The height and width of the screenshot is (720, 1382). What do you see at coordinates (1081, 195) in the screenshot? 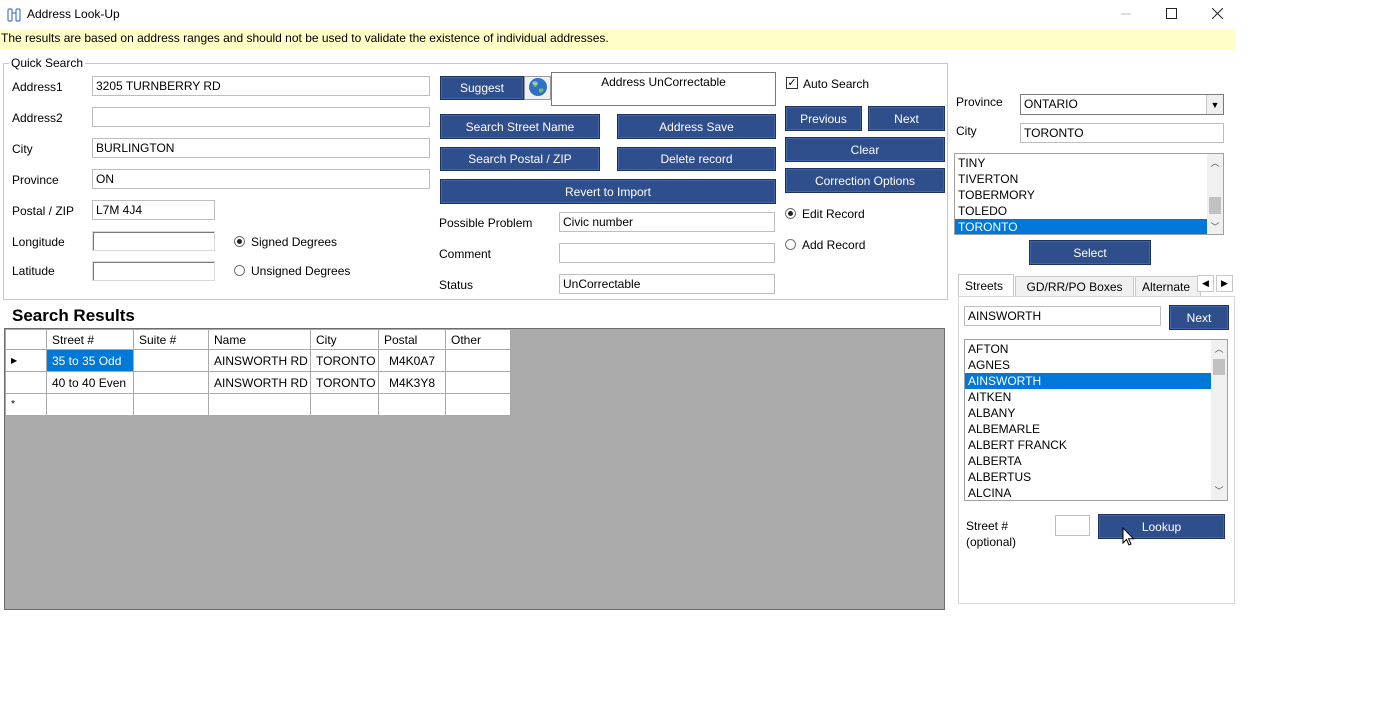
I see `list-item: TOBERMORY` at bounding box center [1081, 195].